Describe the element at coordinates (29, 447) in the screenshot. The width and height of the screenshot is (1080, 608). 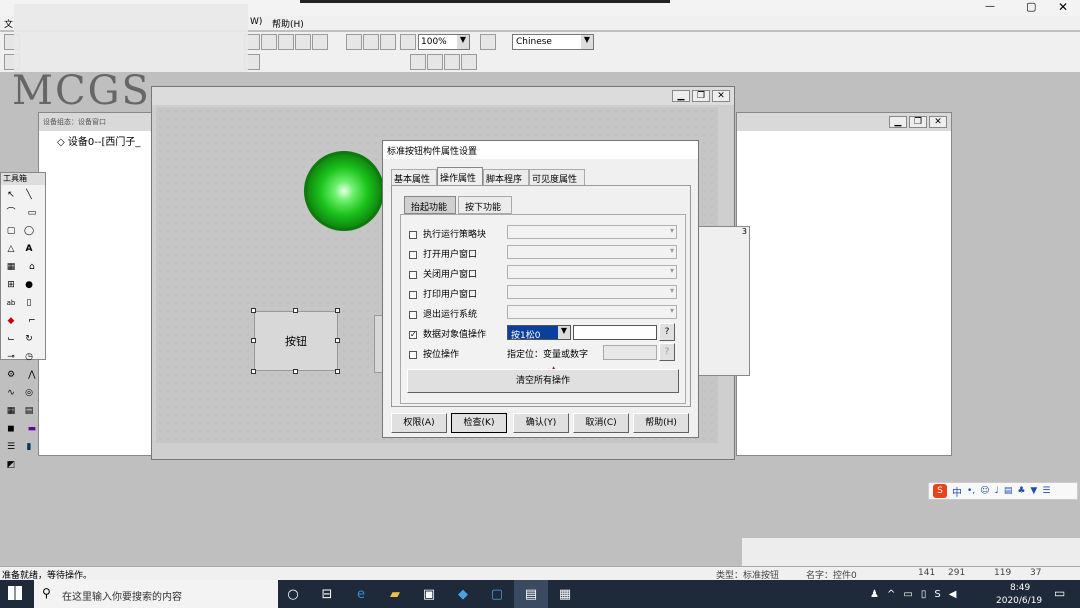
I see `book-icon: ▮` at that location.